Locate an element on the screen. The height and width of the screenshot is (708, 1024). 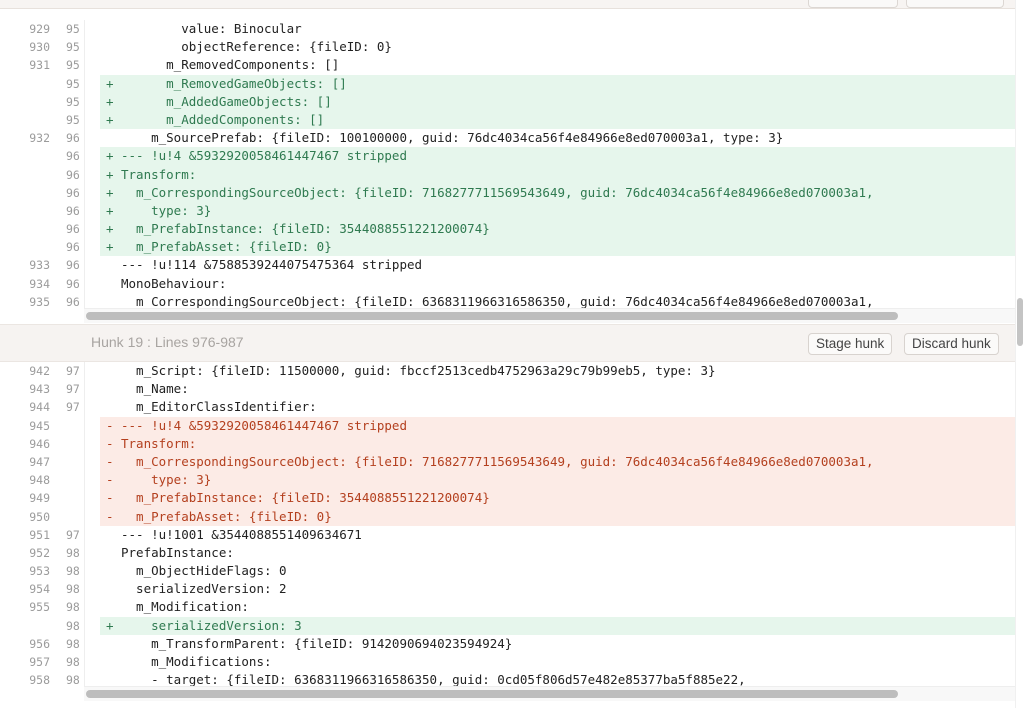
old-line-number: 951 is located at coordinates (39, 534).